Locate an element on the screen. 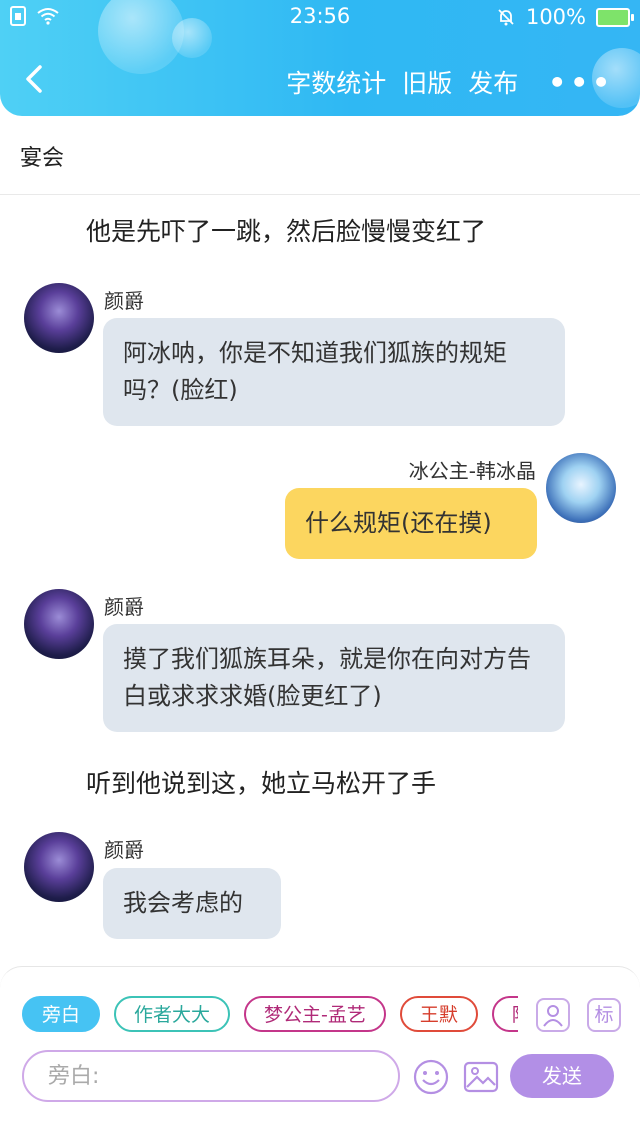 This screenshot has height=1139, width=640. back-arrow-icon is located at coordinates (35, 79).